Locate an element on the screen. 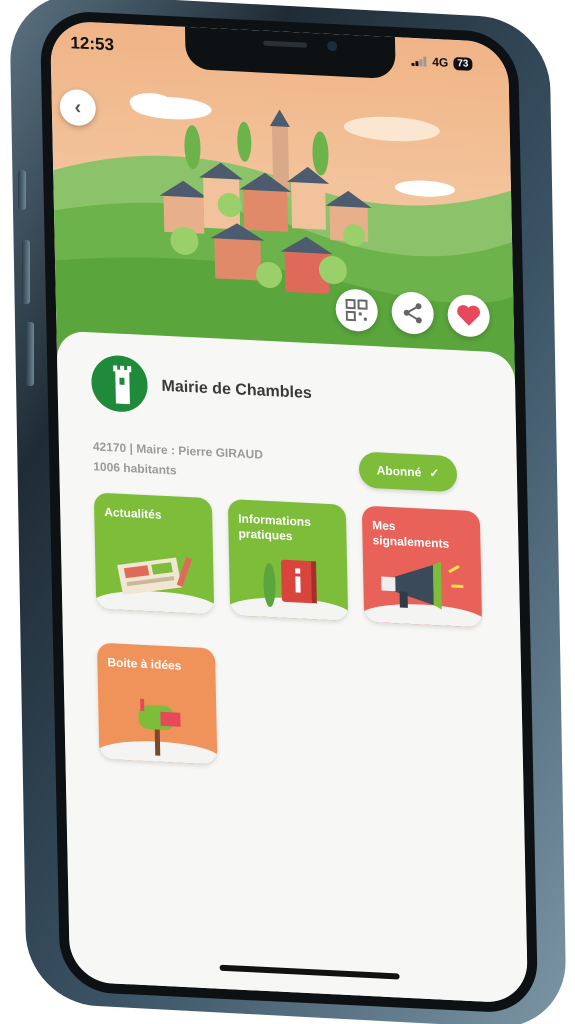 The image size is (575, 1024). hero-actions is located at coordinates (413, 313).